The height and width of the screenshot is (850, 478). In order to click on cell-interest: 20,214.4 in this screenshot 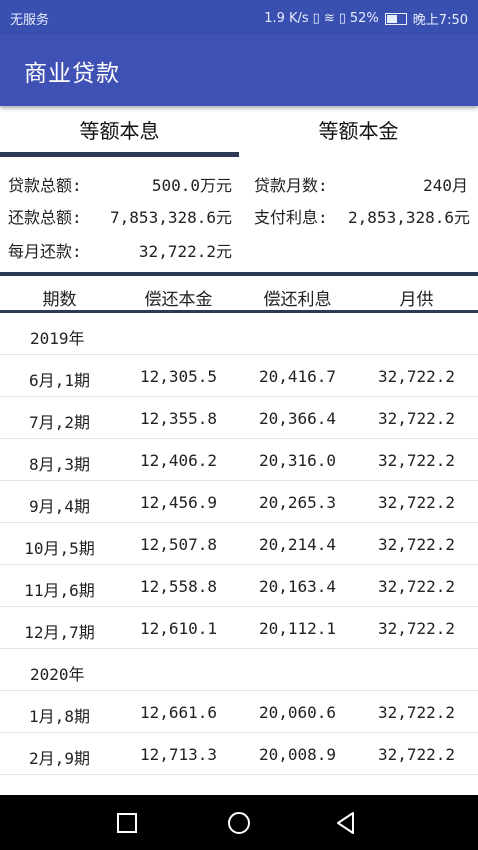, I will do `click(297, 544)`.